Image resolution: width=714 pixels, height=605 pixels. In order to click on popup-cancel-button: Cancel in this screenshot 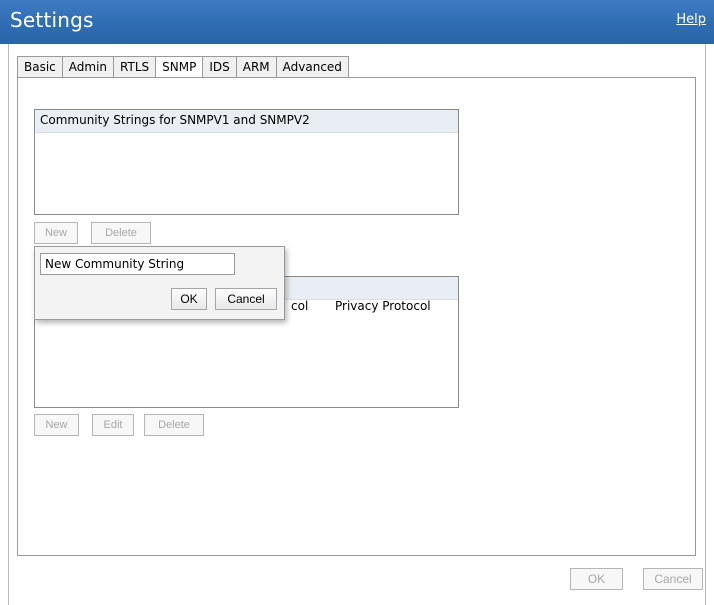, I will do `click(246, 299)`.